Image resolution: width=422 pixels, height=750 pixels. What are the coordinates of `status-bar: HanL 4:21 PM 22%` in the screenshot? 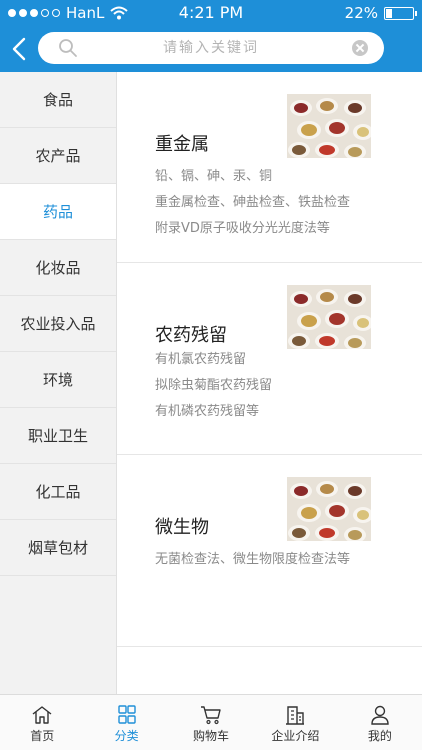 It's located at (211, 13).